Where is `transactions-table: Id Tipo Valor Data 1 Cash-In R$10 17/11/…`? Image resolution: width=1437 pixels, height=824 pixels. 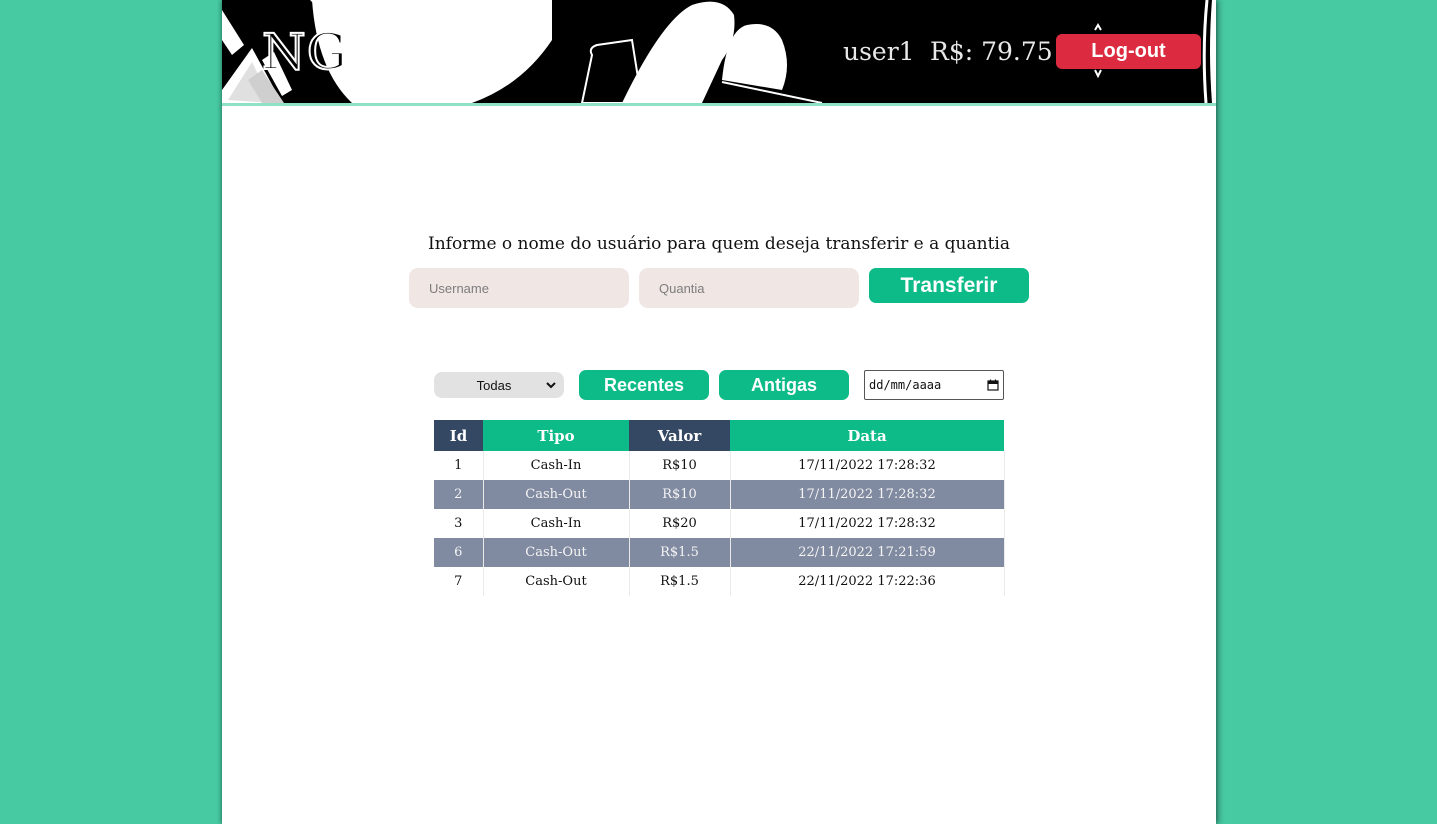 transactions-table: Id Tipo Valor Data 1 Cash-In R$10 17/11/… is located at coordinates (719, 508).